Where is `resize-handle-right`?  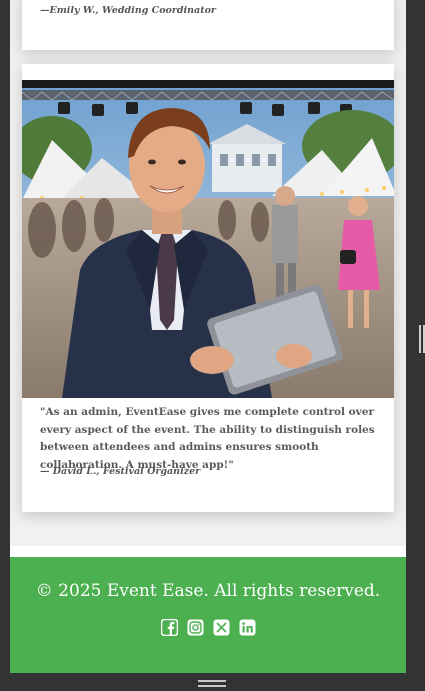 resize-handle-right is located at coordinates (422, 339).